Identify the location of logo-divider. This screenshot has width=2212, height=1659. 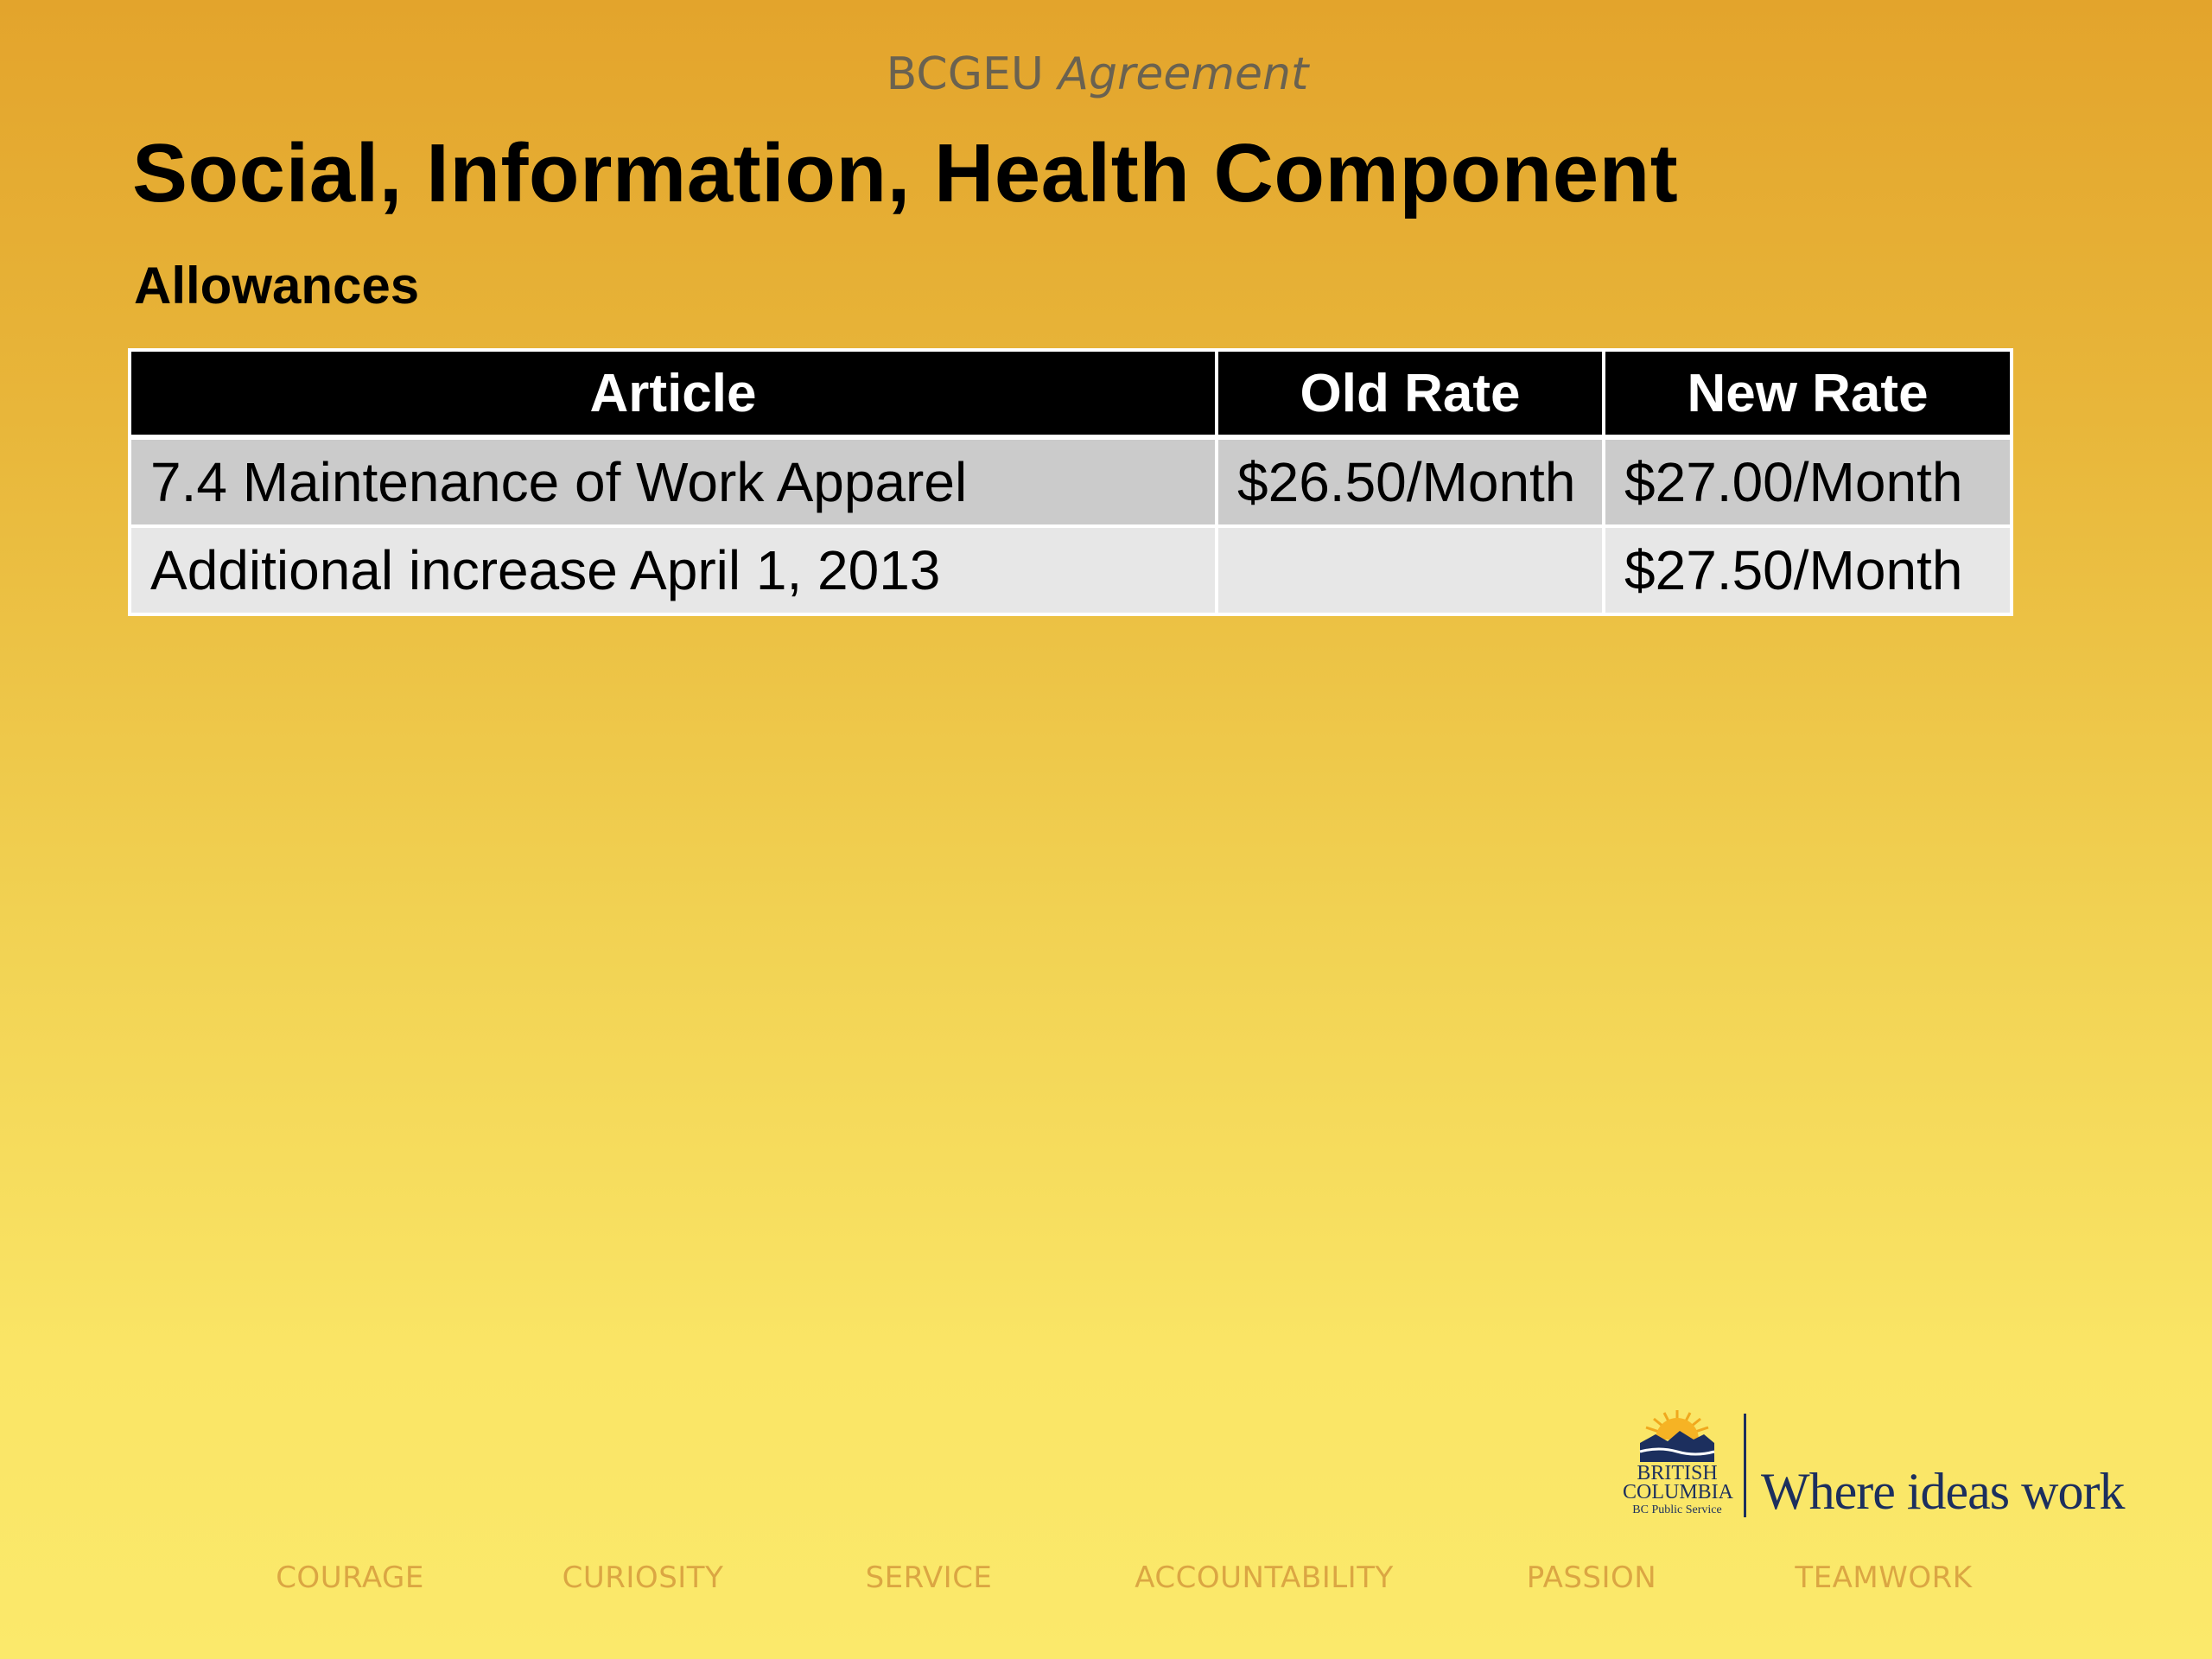
(1745, 1465).